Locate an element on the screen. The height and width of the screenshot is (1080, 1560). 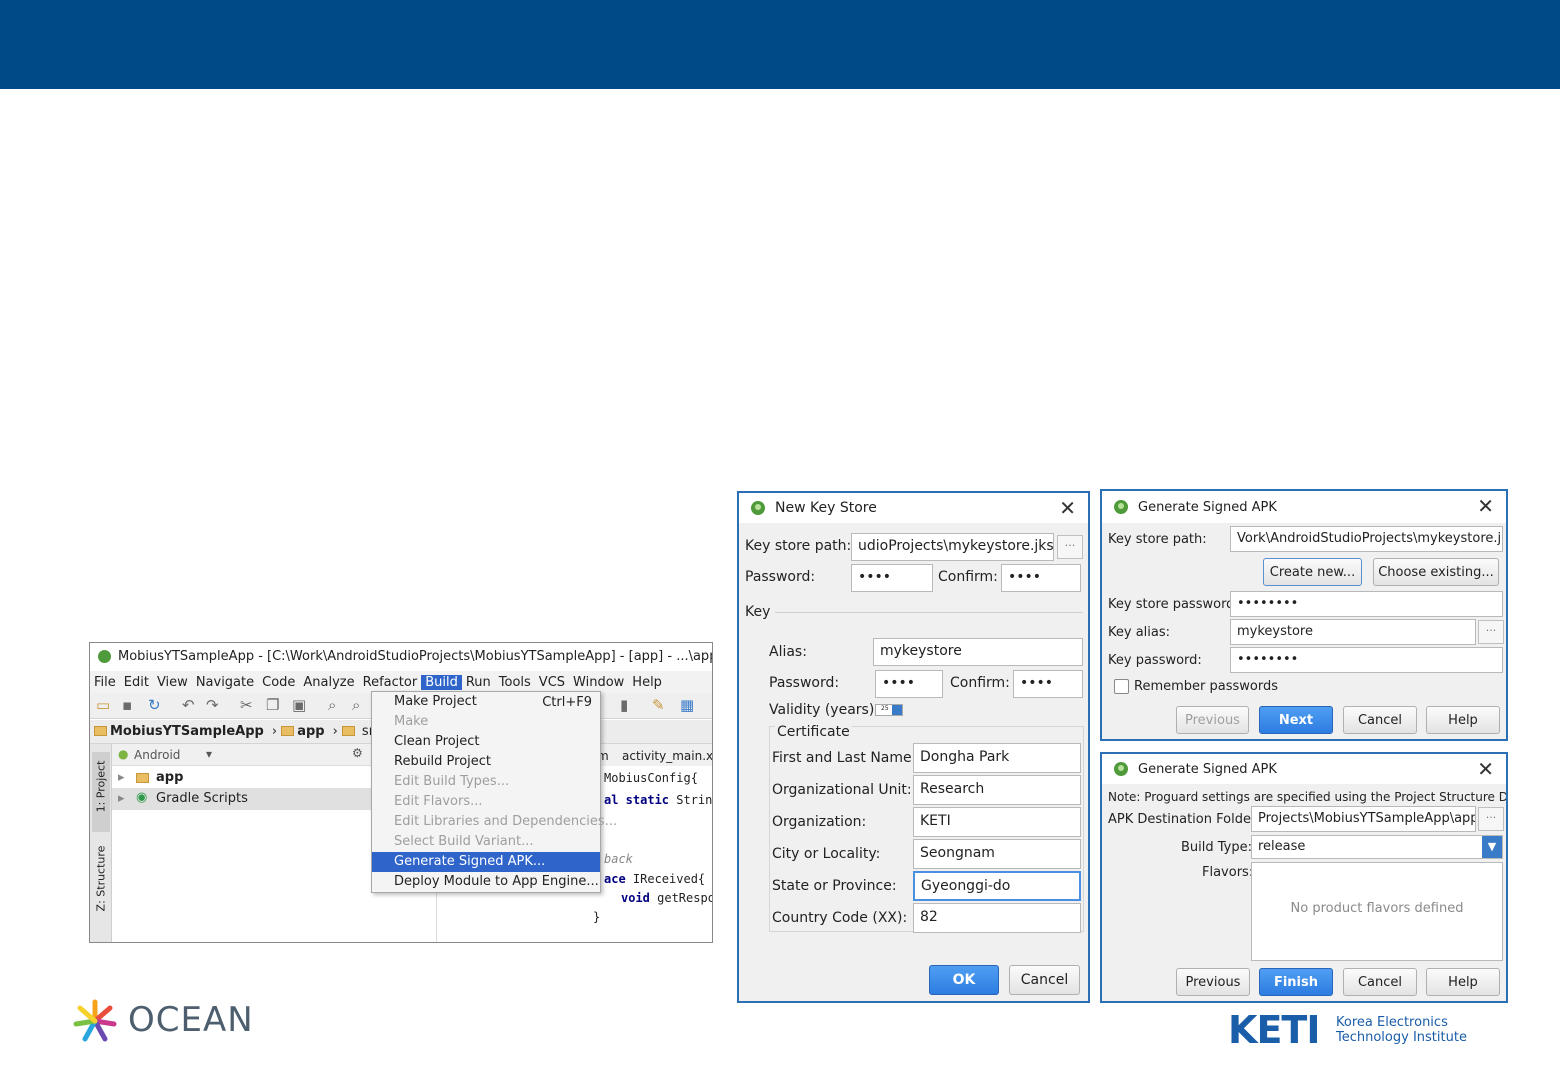
settings-icon: ⚙ is located at coordinates (357, 753).